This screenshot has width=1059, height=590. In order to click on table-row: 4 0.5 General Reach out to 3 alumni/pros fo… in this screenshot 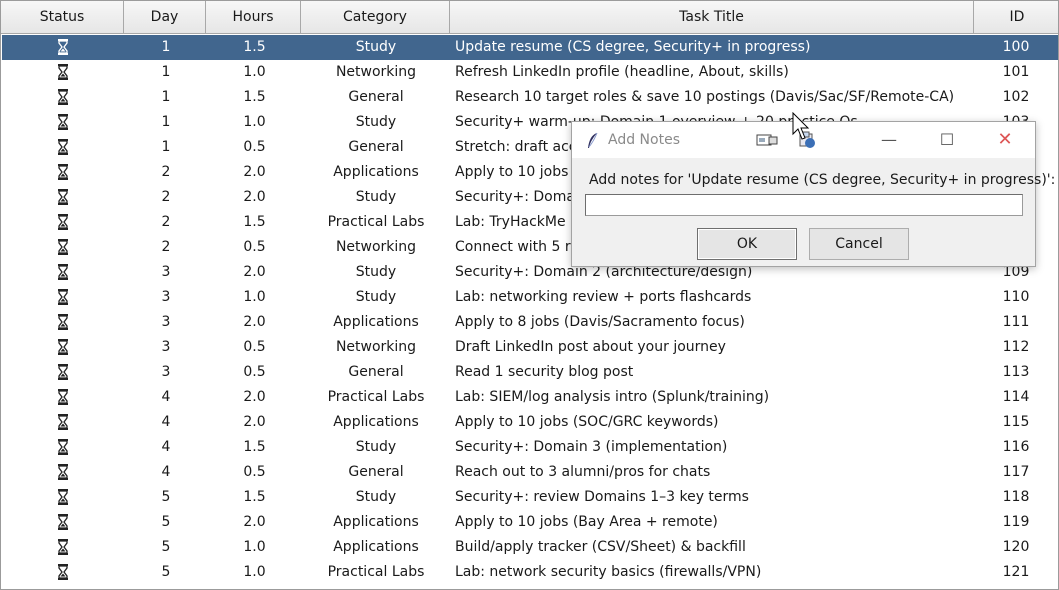, I will do `click(530, 472)`.